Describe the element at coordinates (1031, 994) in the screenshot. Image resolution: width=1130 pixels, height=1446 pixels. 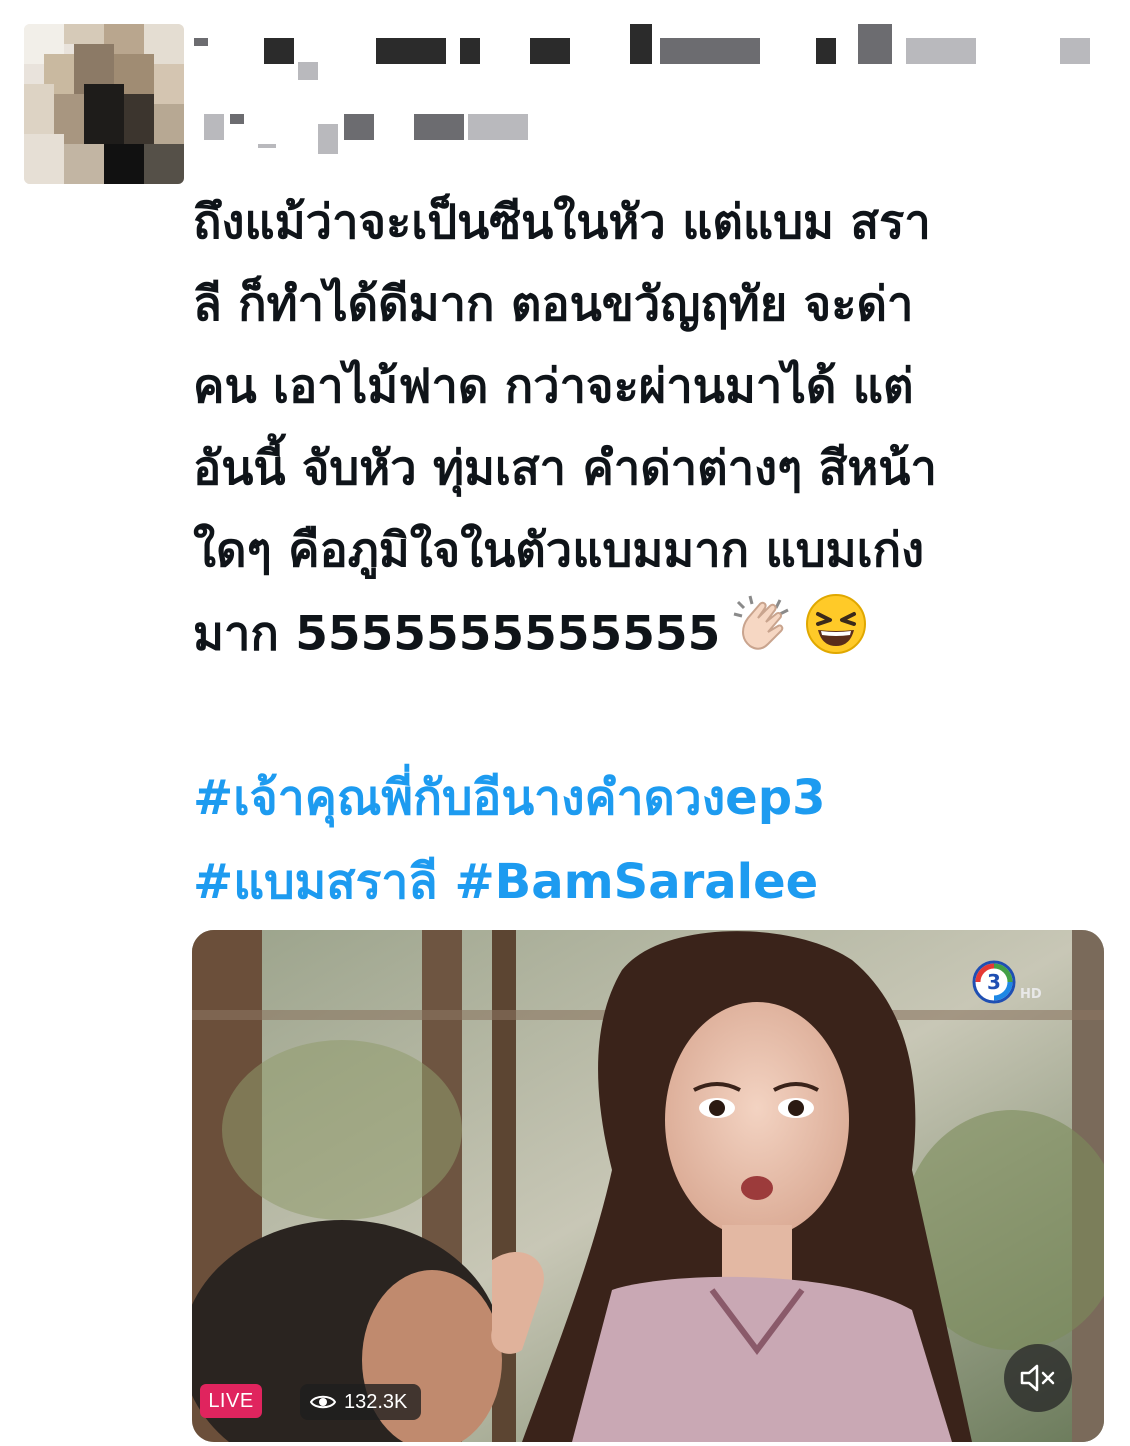
I see `channel-logo-suffix: HD` at that location.